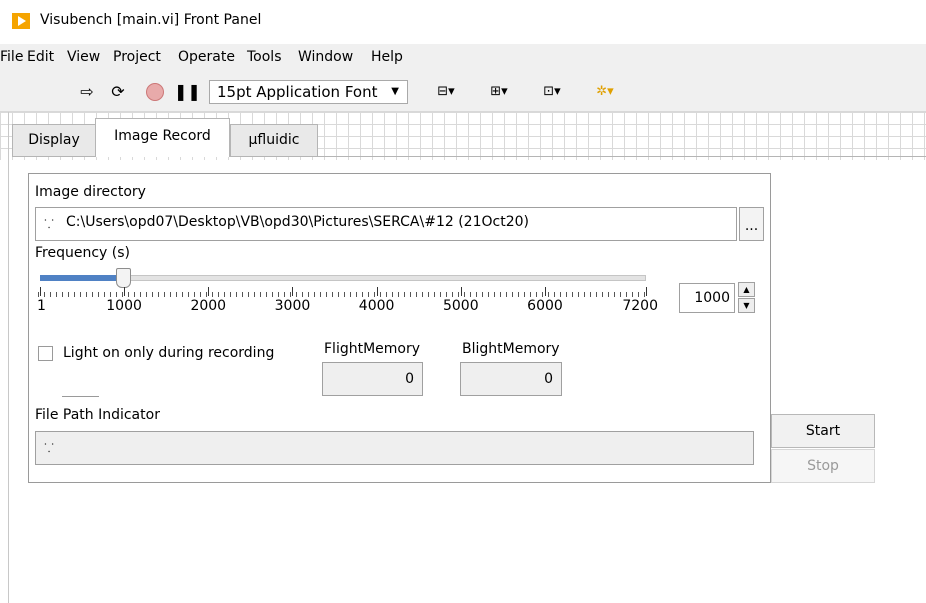 This screenshot has width=926, height=603. What do you see at coordinates (264, 57) in the screenshot?
I see `menu-tools: Tools` at bounding box center [264, 57].